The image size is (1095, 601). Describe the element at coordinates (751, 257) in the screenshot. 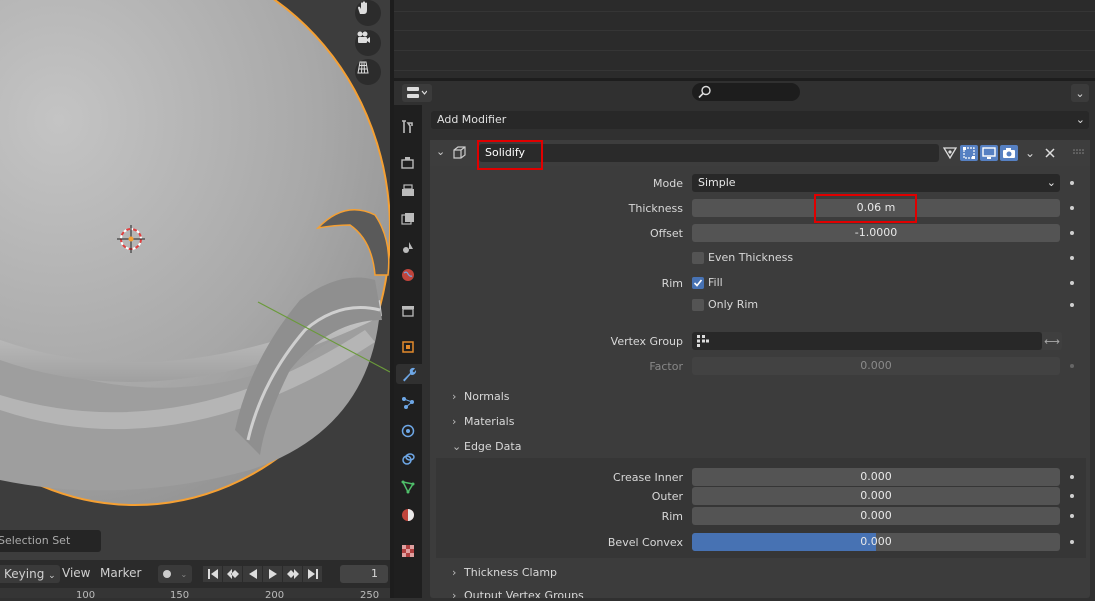

I see `even-thickness-label: Even Thickness` at that location.